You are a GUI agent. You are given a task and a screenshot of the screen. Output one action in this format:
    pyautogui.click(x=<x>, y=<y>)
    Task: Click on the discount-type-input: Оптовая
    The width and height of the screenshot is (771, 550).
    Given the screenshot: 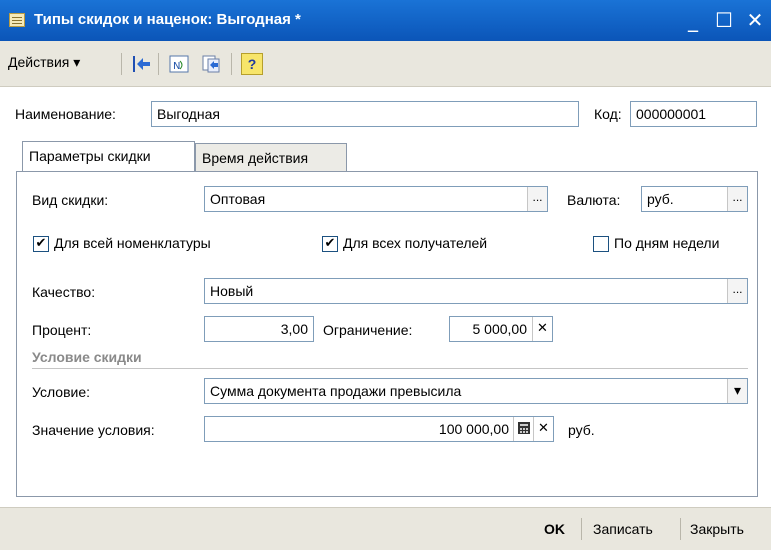 What is the action you would take?
    pyautogui.click(x=376, y=199)
    